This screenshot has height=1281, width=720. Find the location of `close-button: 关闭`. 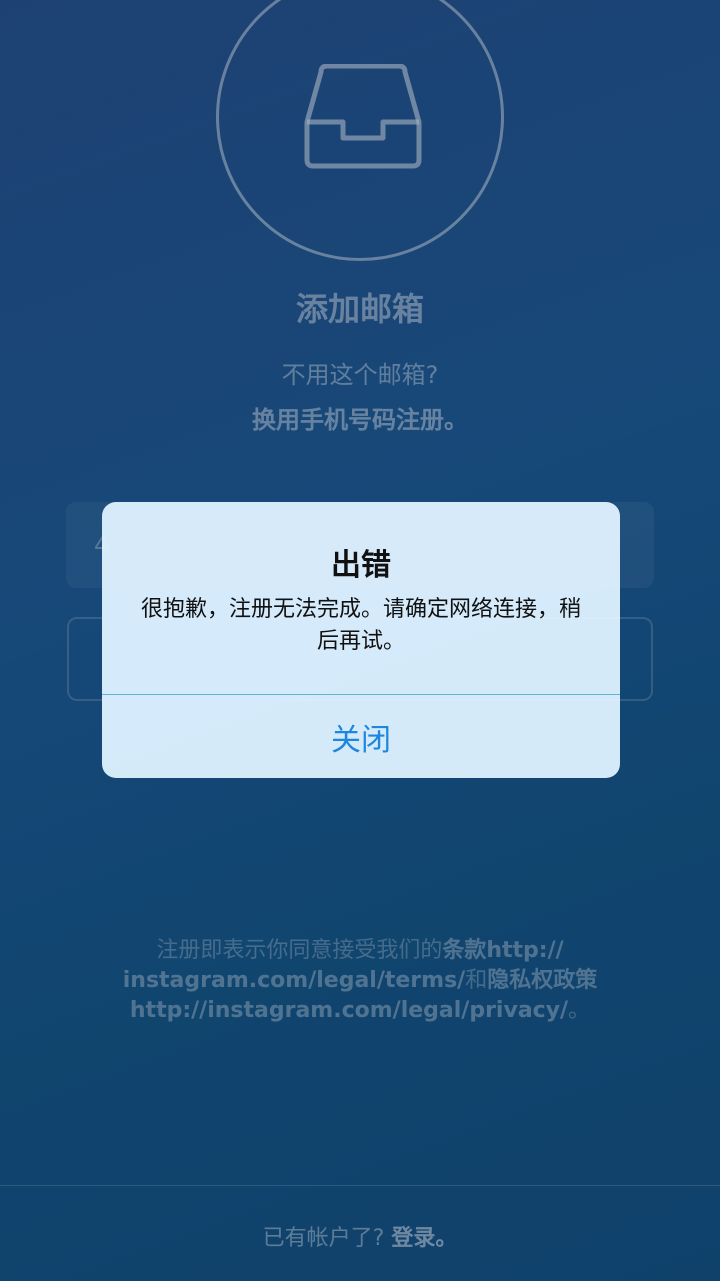

close-button: 关闭 is located at coordinates (361, 736).